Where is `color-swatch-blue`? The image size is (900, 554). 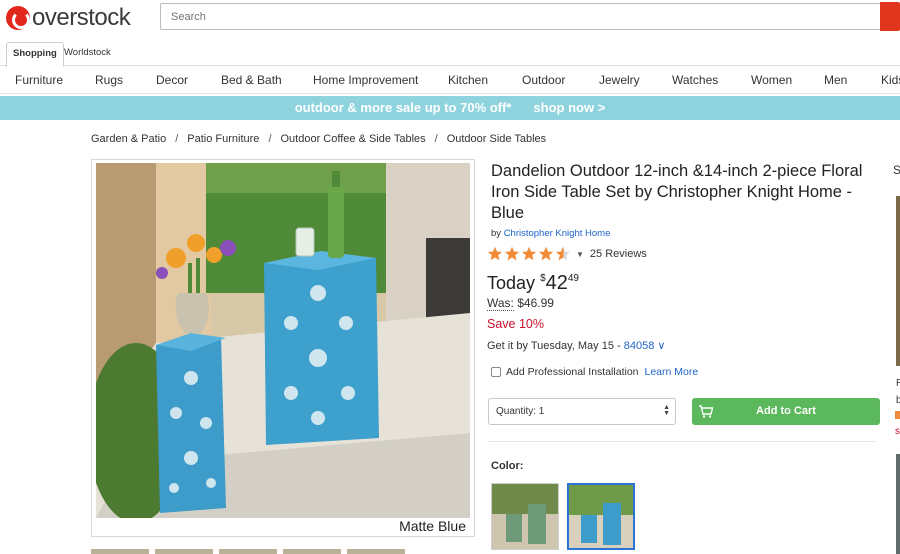
color-swatch-blue is located at coordinates (601, 516).